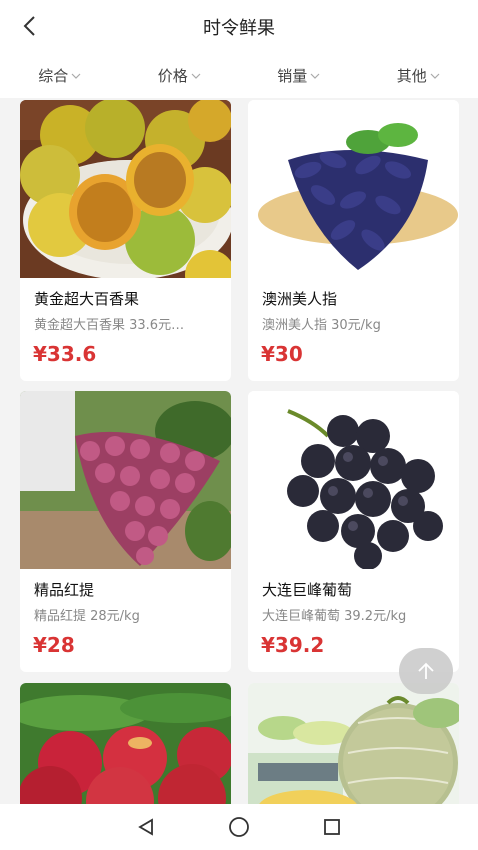  I want to click on product-name: 黄金超大百香果, so click(87, 299).